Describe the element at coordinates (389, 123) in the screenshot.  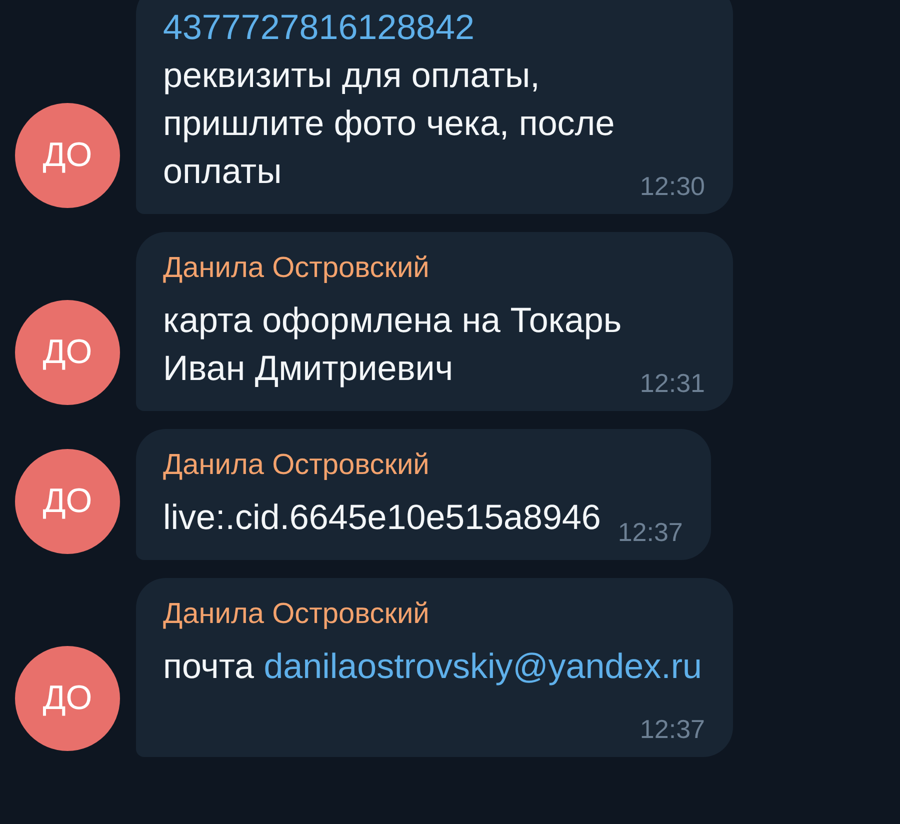
I see `message-text: реквизиты для оплаты, пришлите фото чека, после оплаты` at that location.